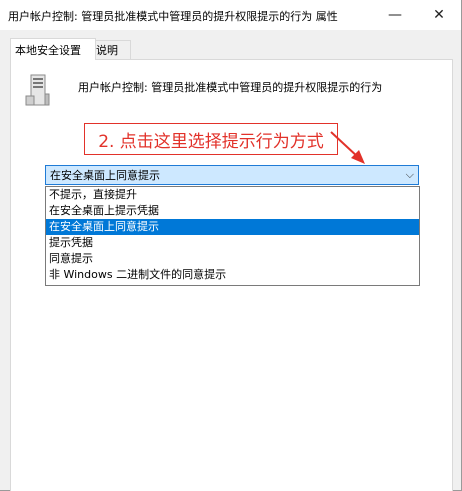 The height and width of the screenshot is (491, 462). What do you see at coordinates (232, 195) in the screenshot?
I see `dropdown-option: 不提示，直接提升` at bounding box center [232, 195].